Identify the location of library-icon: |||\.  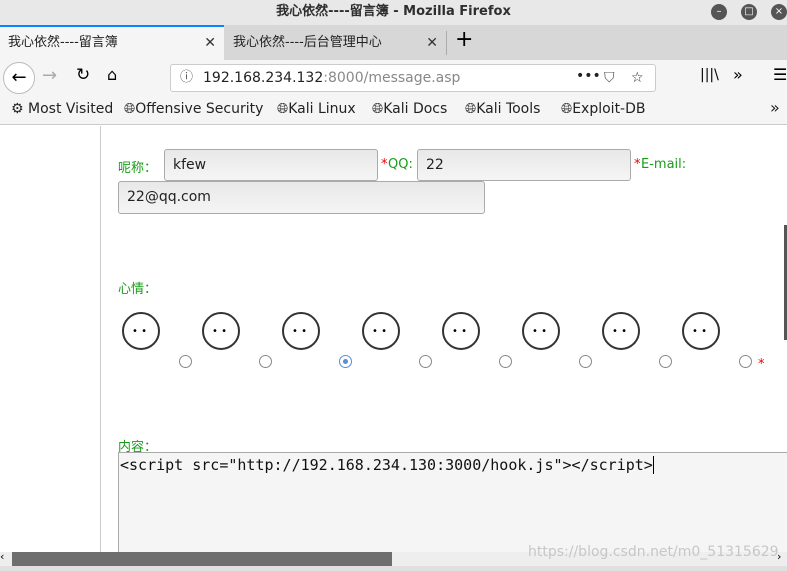
(709, 75).